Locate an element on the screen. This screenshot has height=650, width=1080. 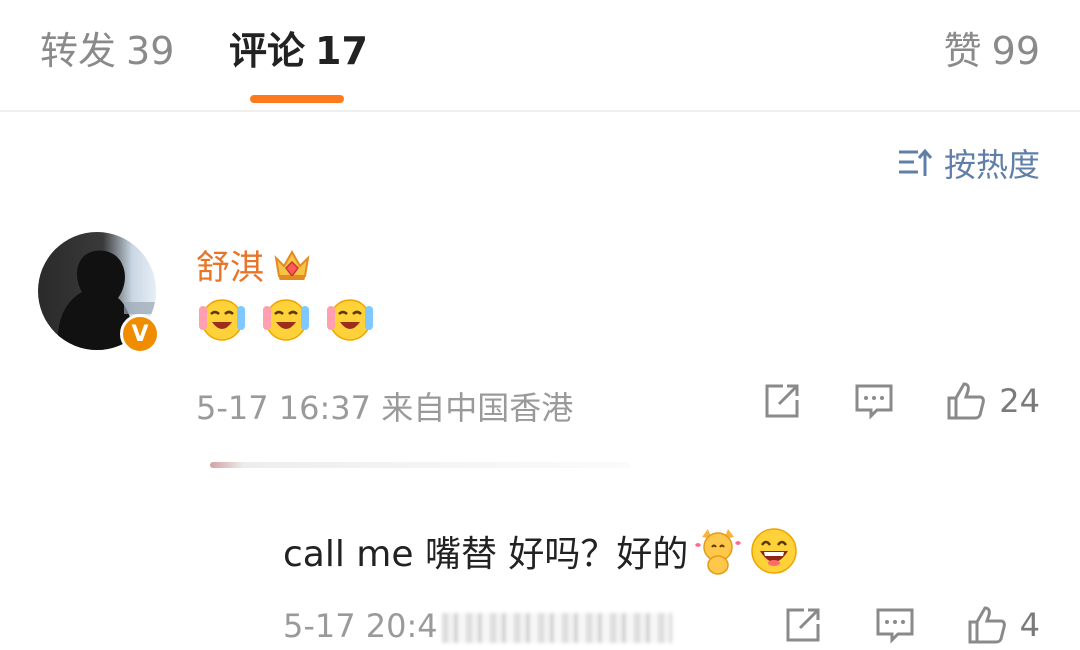
crown-icon is located at coordinates (292, 264).